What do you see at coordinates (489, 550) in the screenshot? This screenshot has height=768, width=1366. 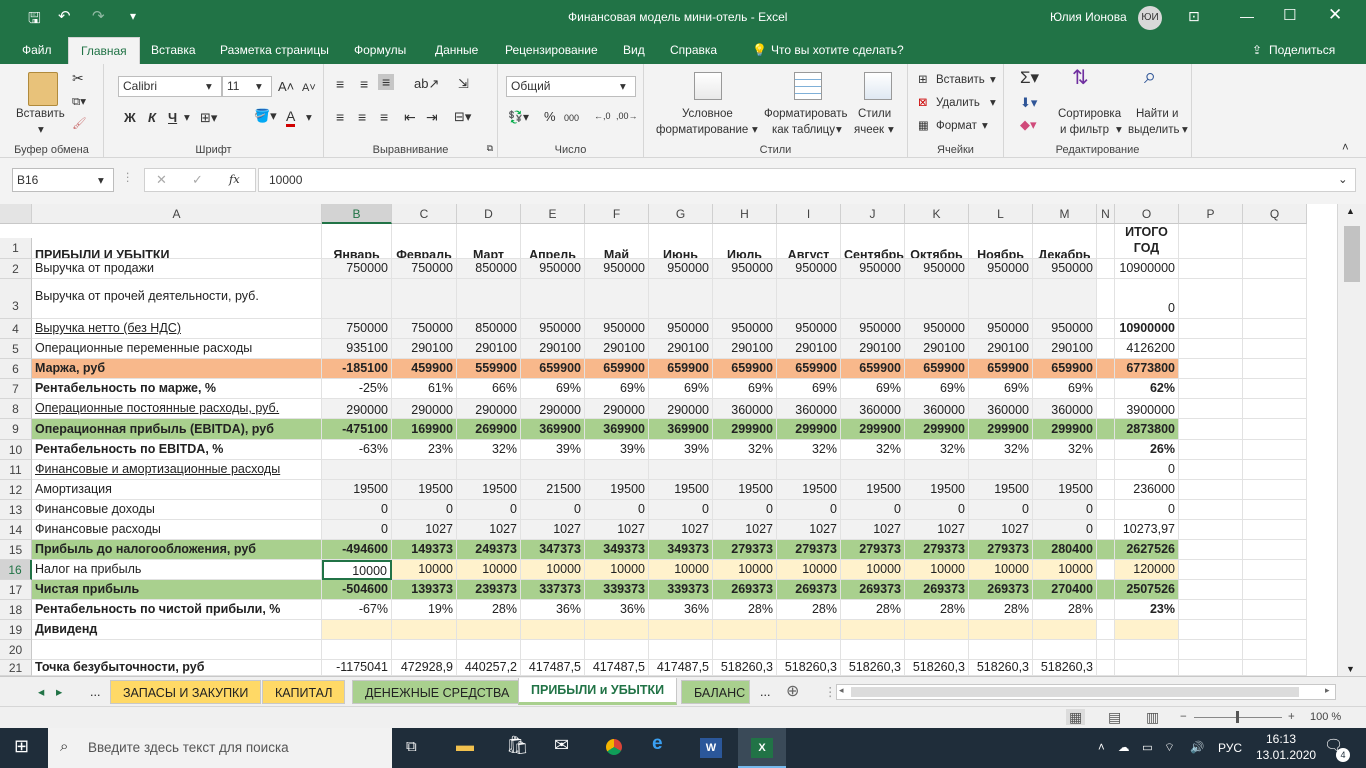 I see `cell: 249373` at bounding box center [489, 550].